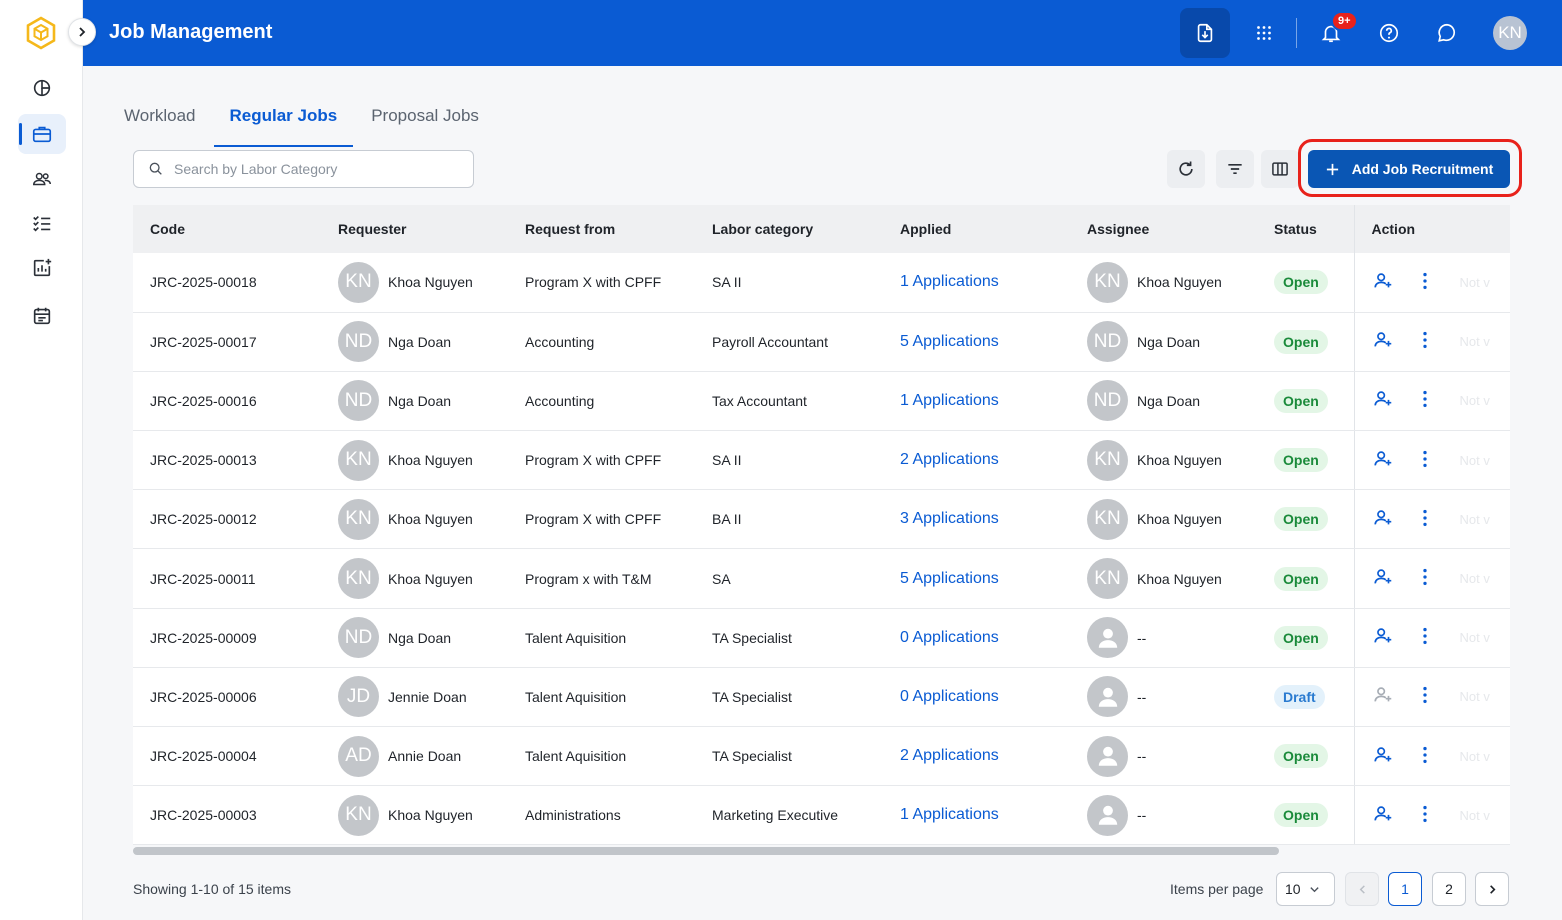 This screenshot has height=920, width=1562. What do you see at coordinates (1362, 889) in the screenshot?
I see `prev-page-button` at bounding box center [1362, 889].